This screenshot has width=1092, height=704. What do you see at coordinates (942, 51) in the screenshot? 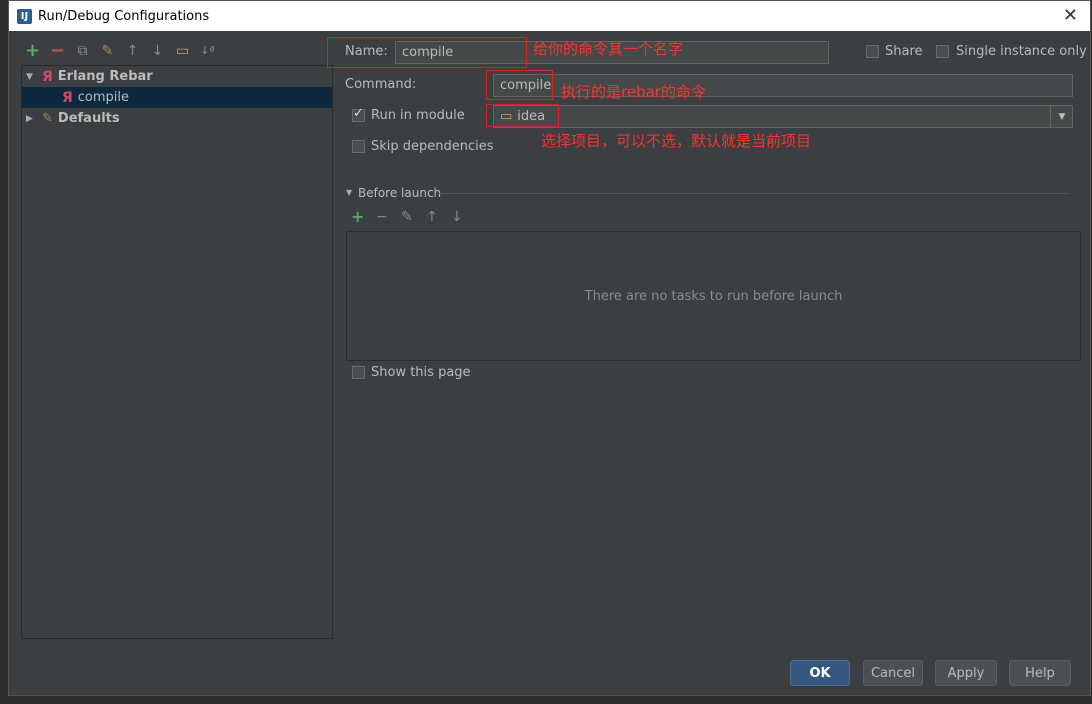
I see `single-instance-checkbox` at bounding box center [942, 51].